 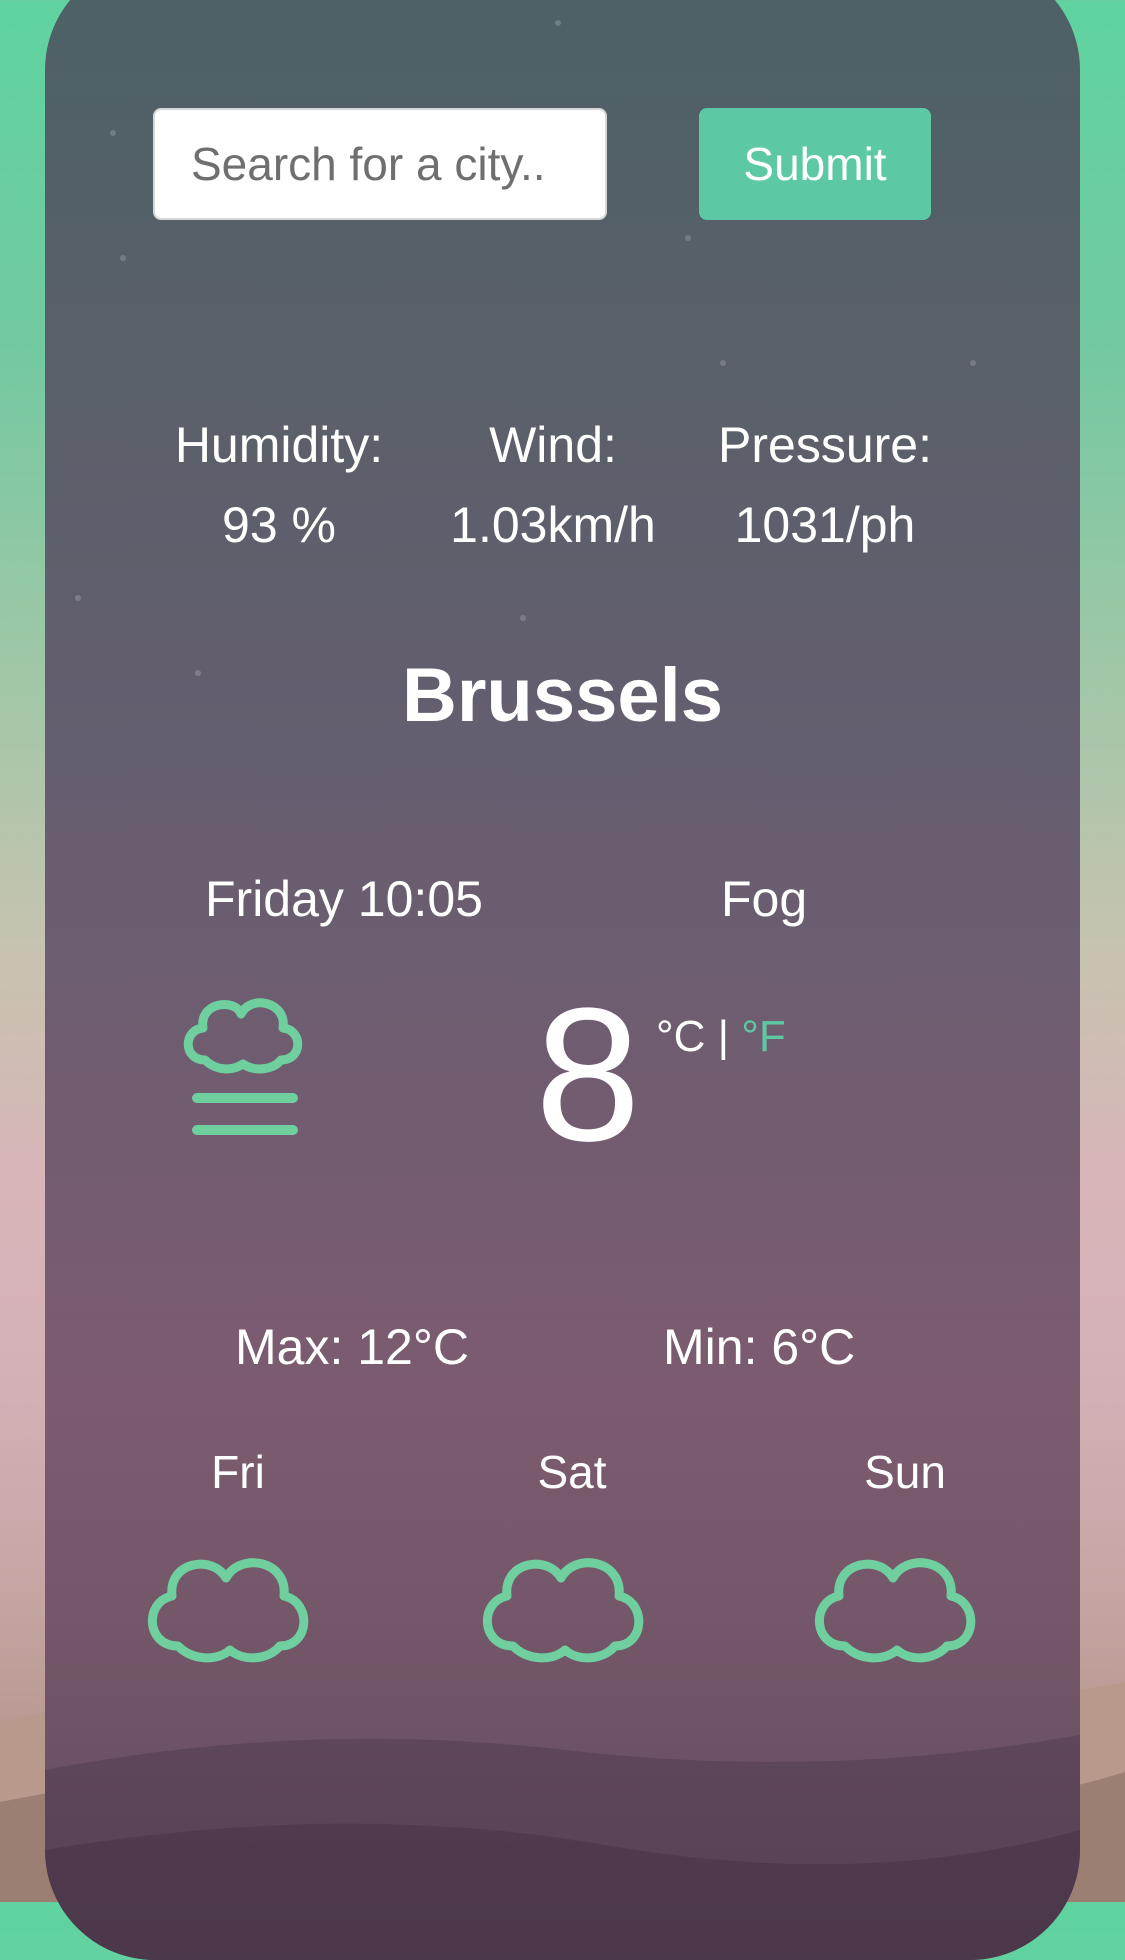 I want to click on wind-stat: Wind: 1.03km/h, so click(x=553, y=485).